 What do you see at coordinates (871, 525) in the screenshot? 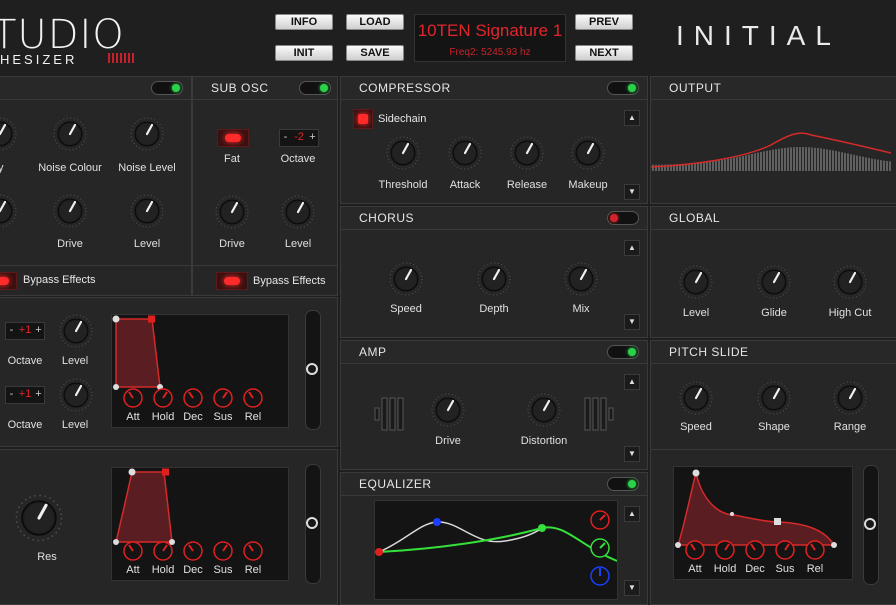
I see `pitch-vertical-slider` at bounding box center [871, 525].